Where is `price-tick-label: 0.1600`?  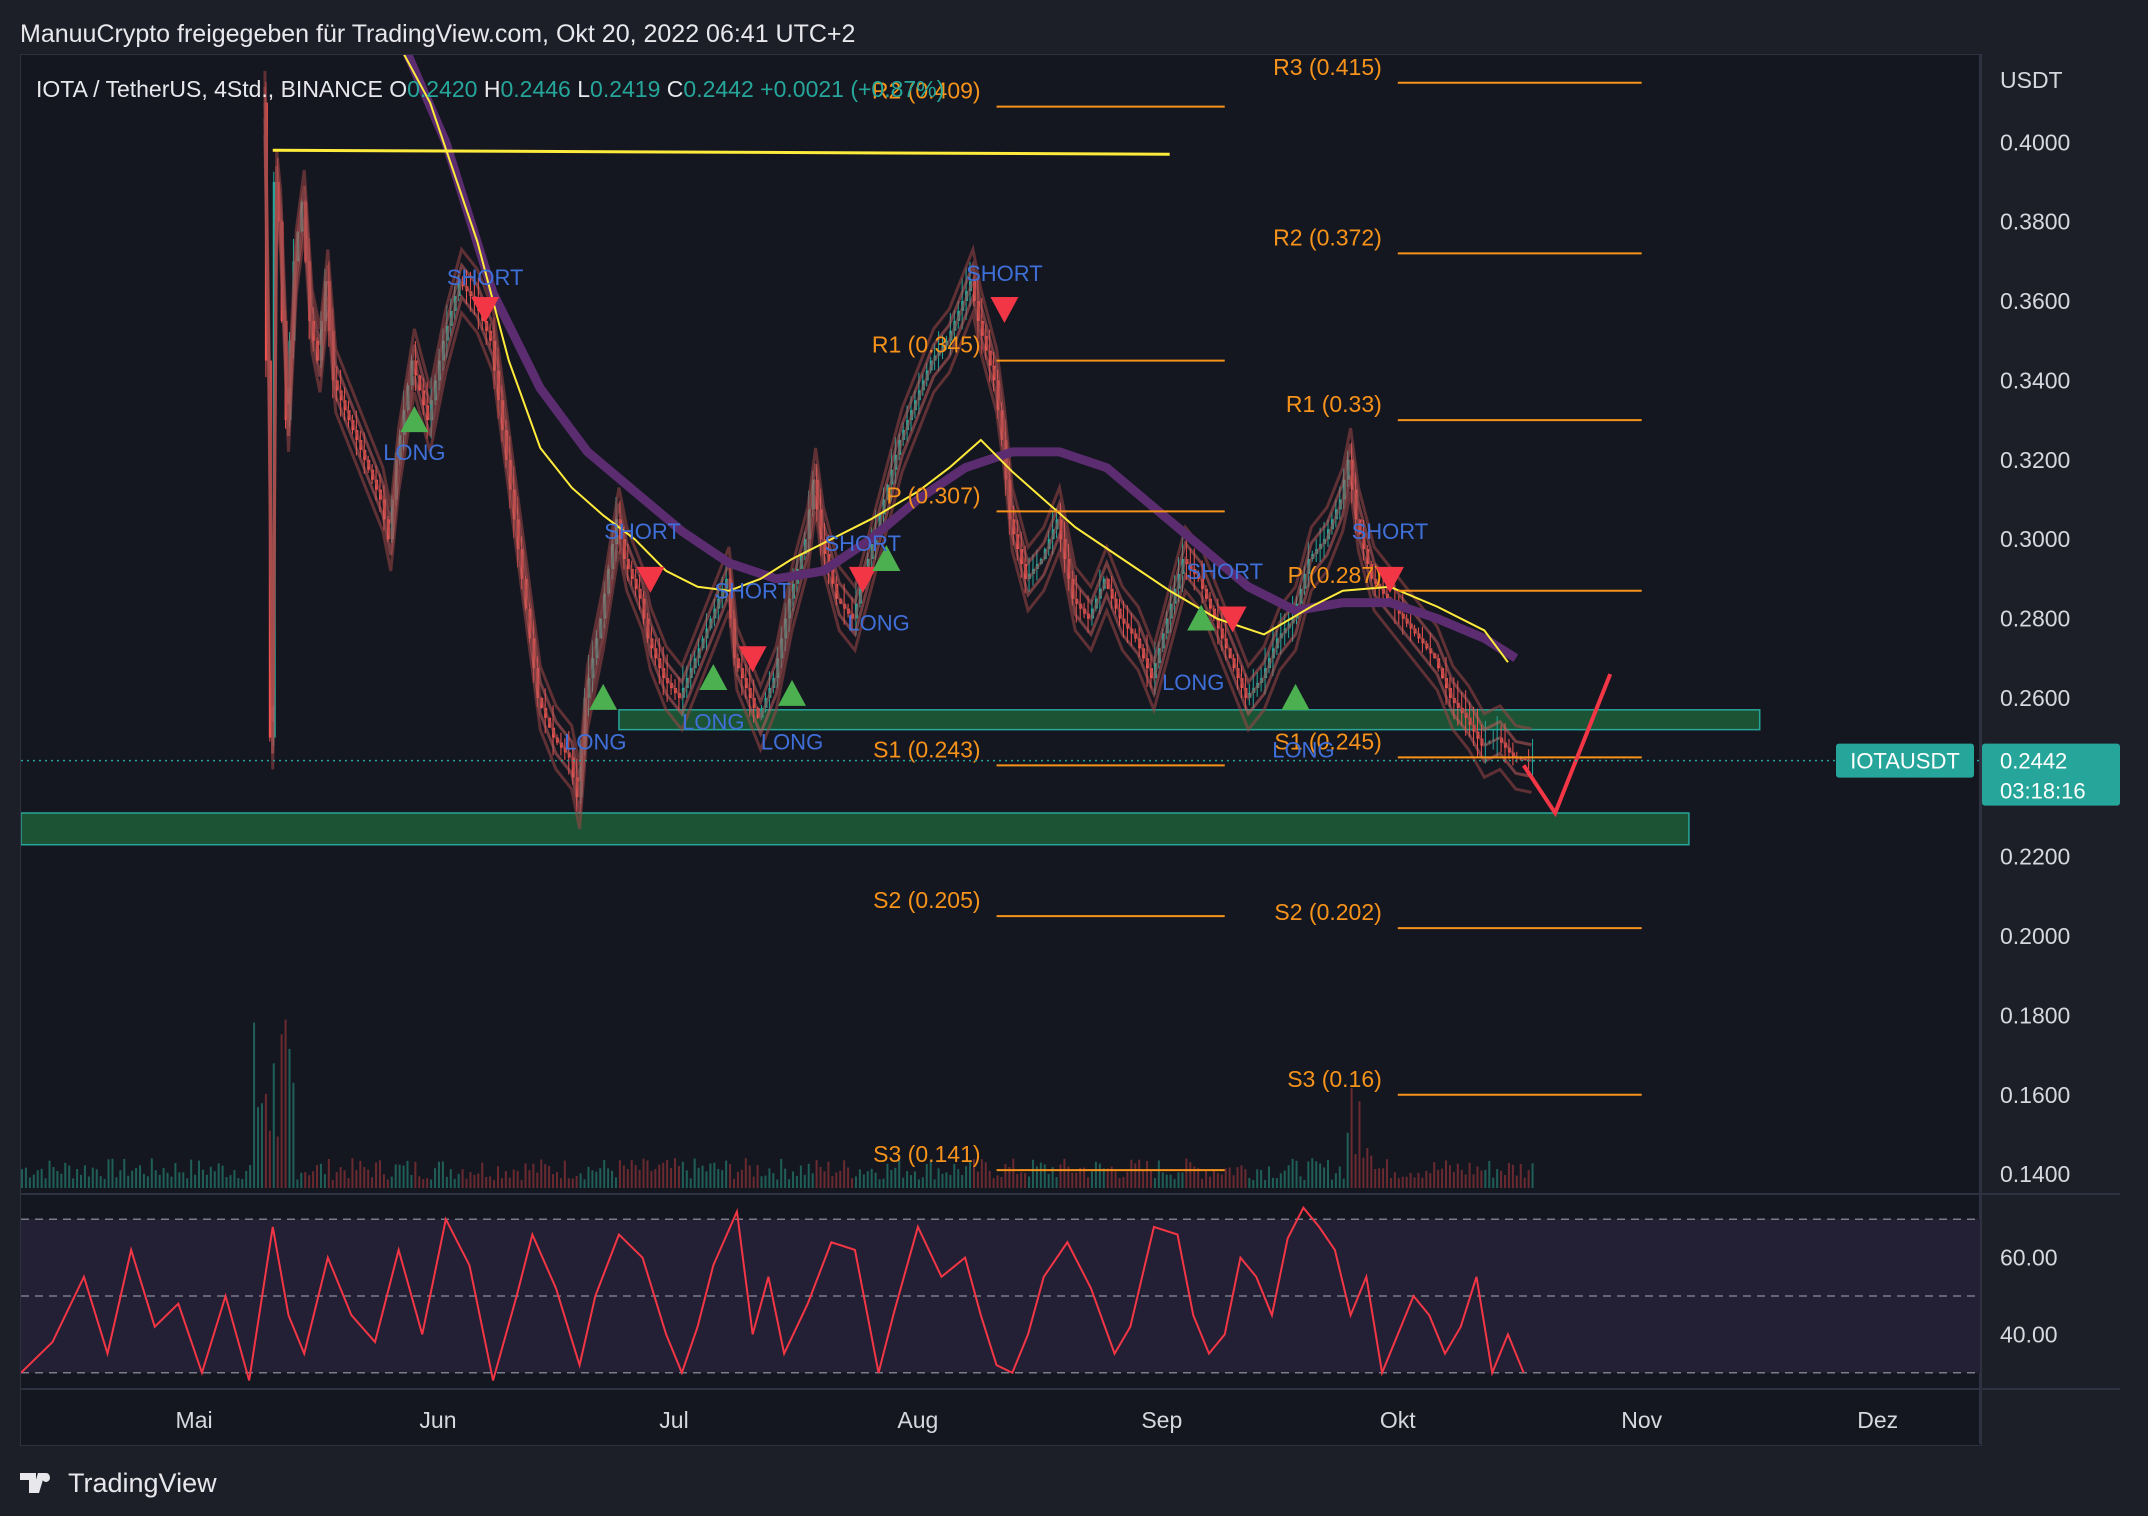 price-tick-label: 0.1600 is located at coordinates (2035, 1095).